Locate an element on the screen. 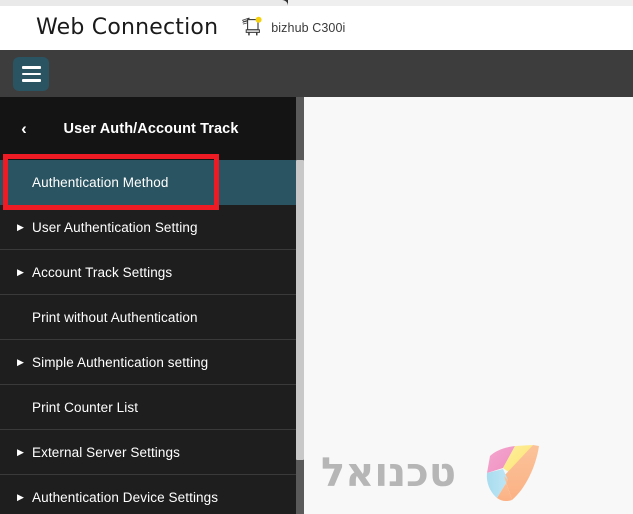 The width and height of the screenshot is (633, 514). device-indicator: bizhub C300i is located at coordinates (292, 28).